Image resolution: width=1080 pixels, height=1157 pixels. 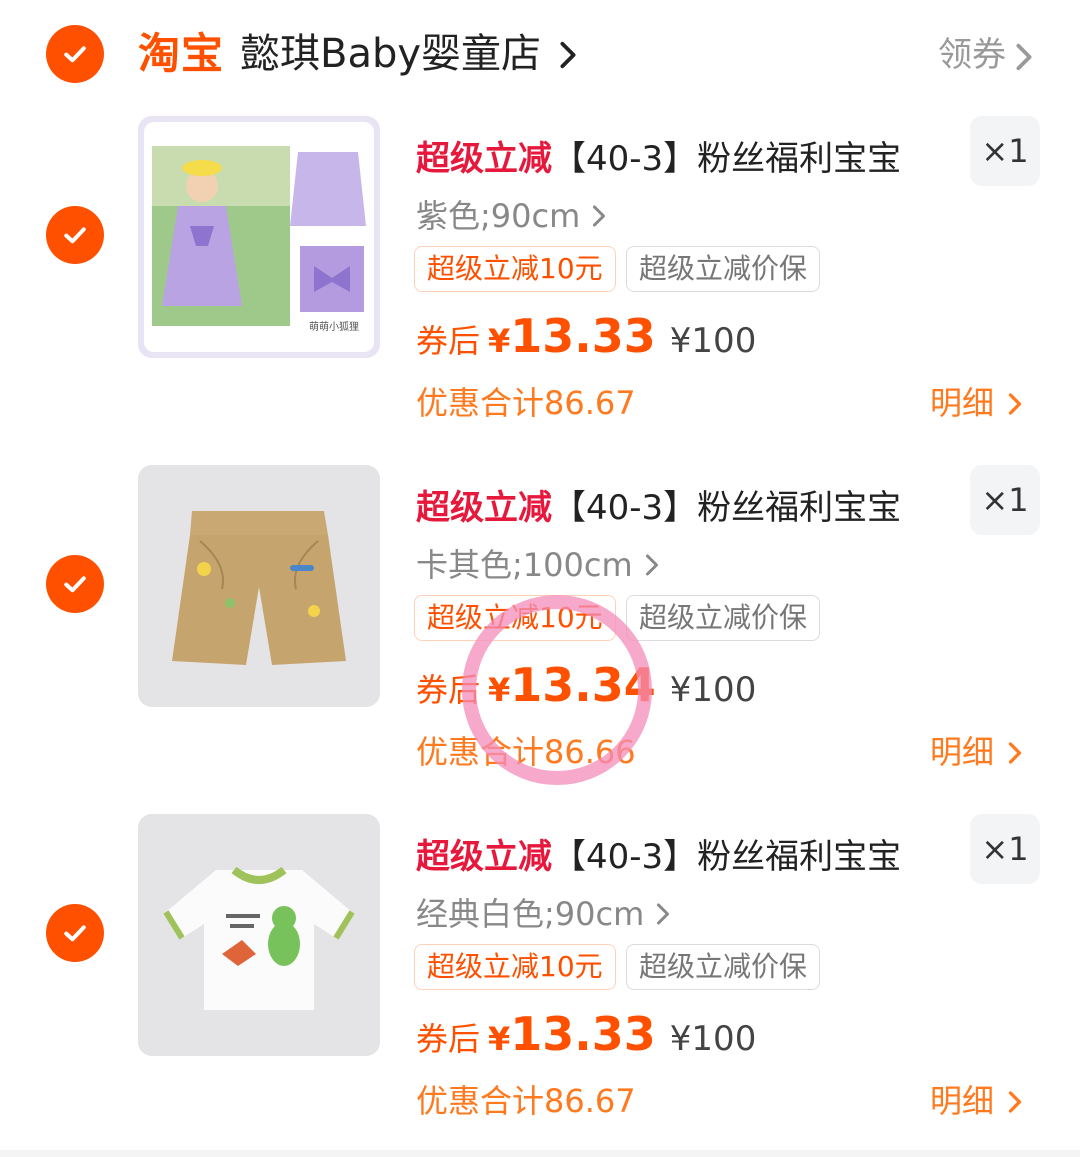 I want to click on shop-select-checkbox, so click(x=75, y=54).